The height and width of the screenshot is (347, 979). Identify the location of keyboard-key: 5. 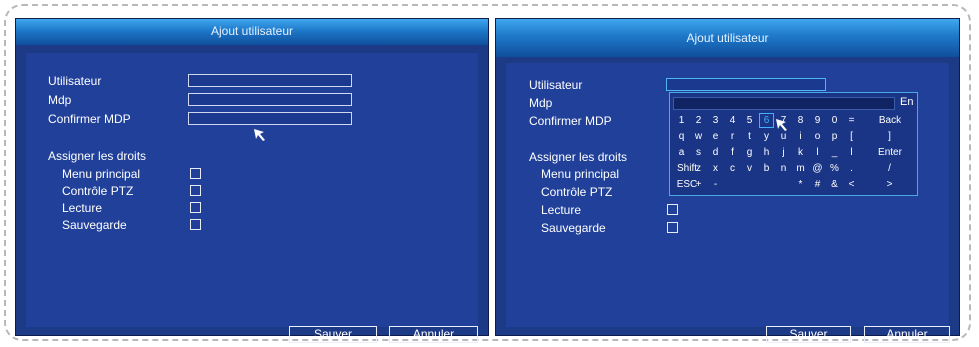
(749, 120).